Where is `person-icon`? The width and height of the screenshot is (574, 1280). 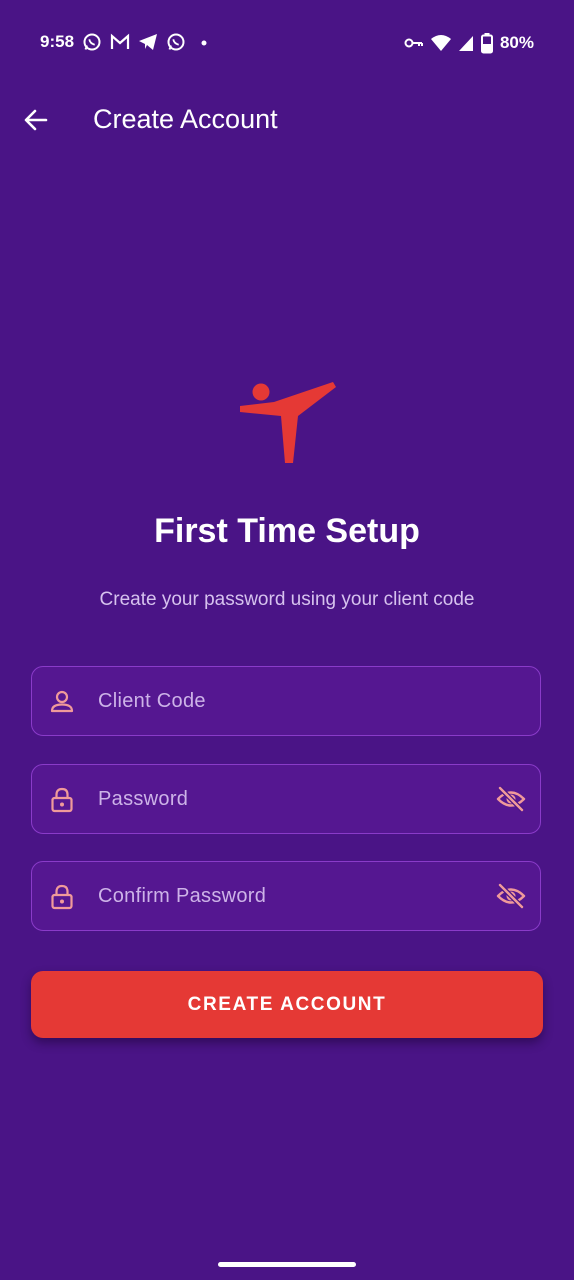 person-icon is located at coordinates (62, 702).